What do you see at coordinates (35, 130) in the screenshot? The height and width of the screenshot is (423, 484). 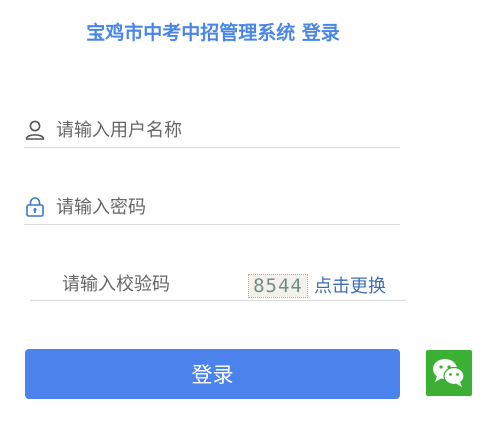 I see `user-icon` at bounding box center [35, 130].